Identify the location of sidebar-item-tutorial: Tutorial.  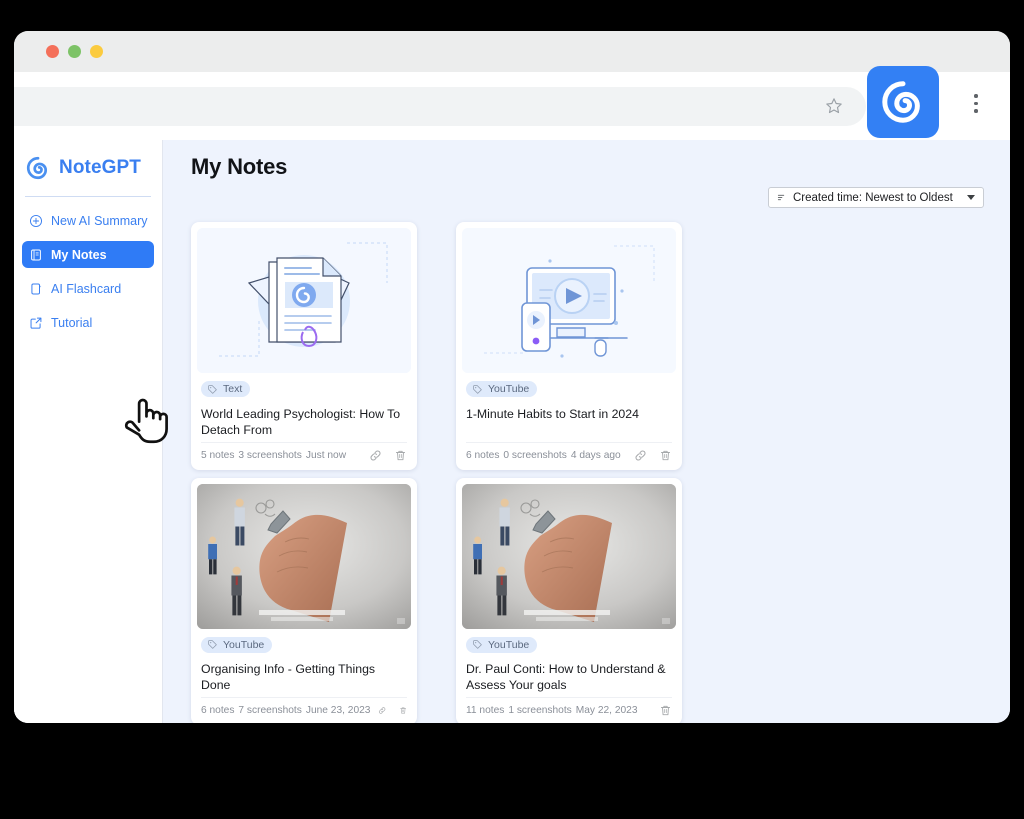
(88, 322).